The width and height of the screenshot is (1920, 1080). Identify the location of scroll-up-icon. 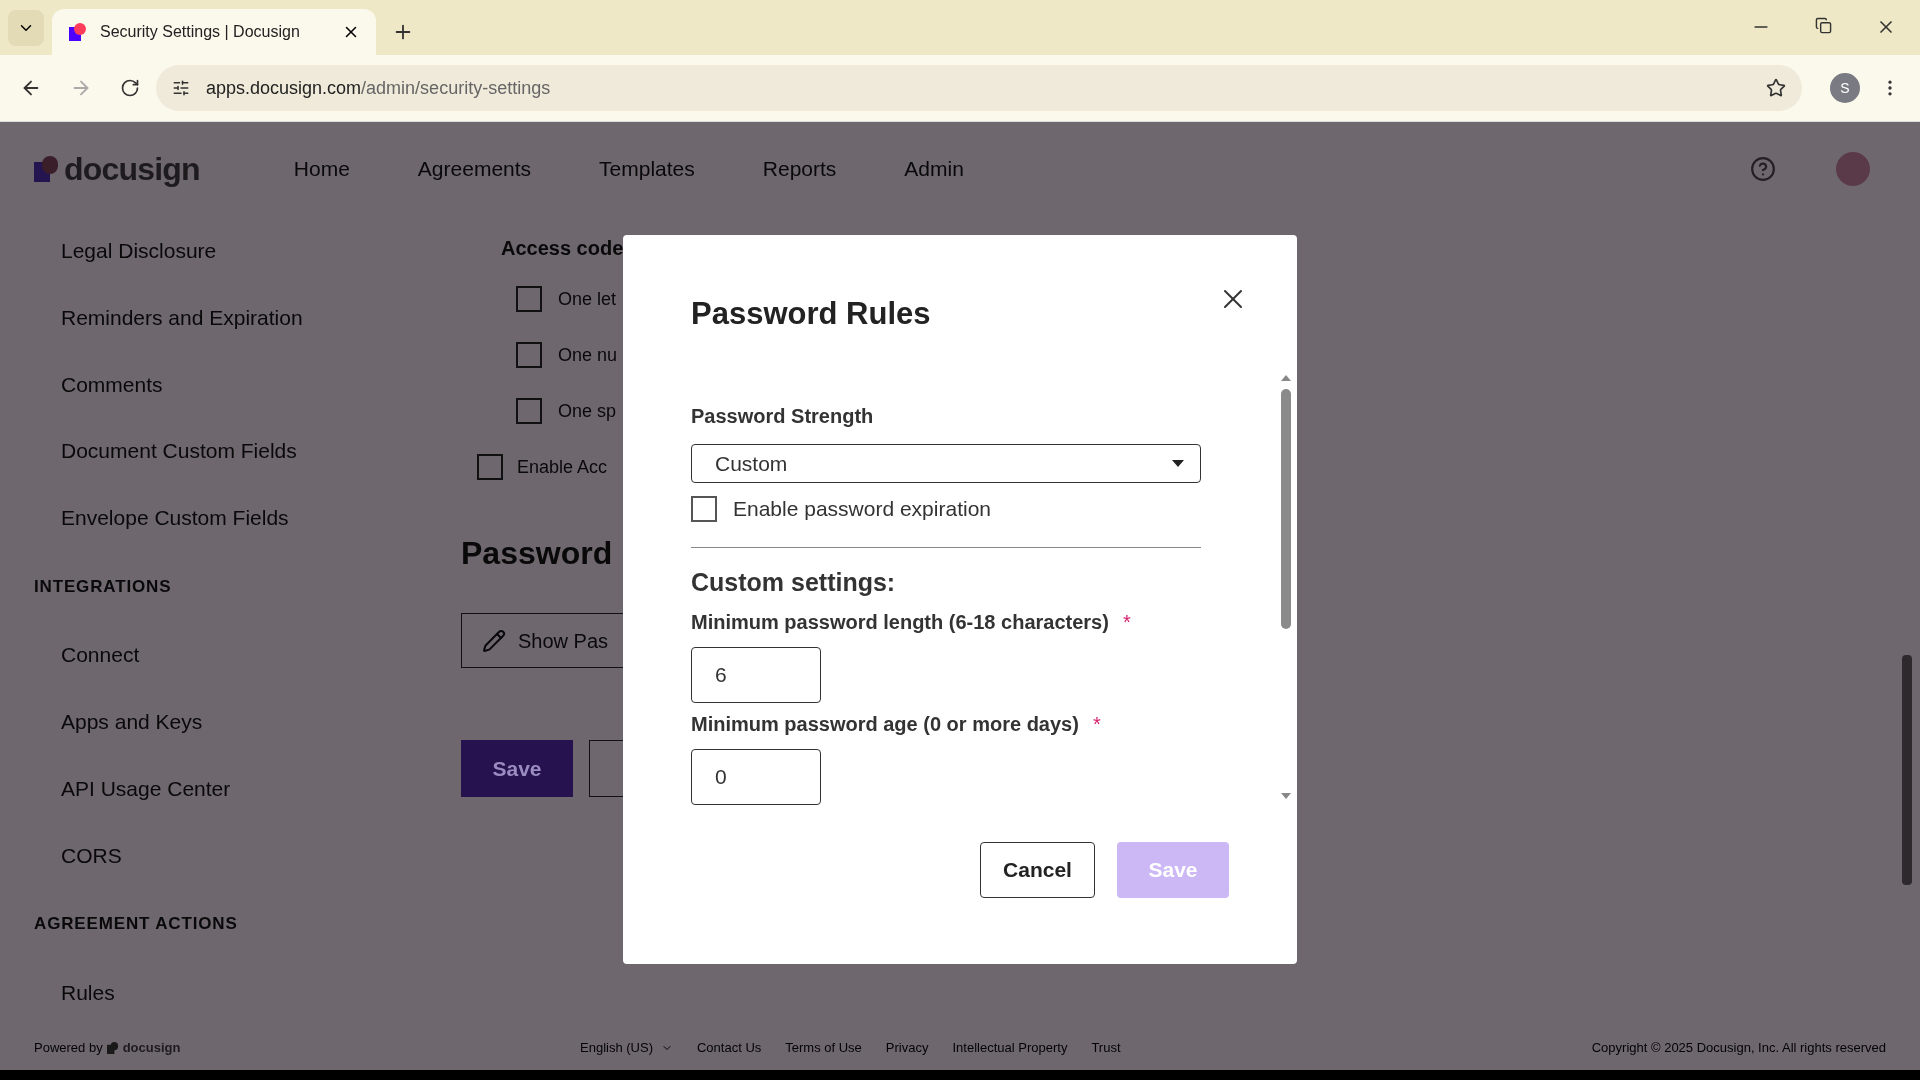
(1286, 378).